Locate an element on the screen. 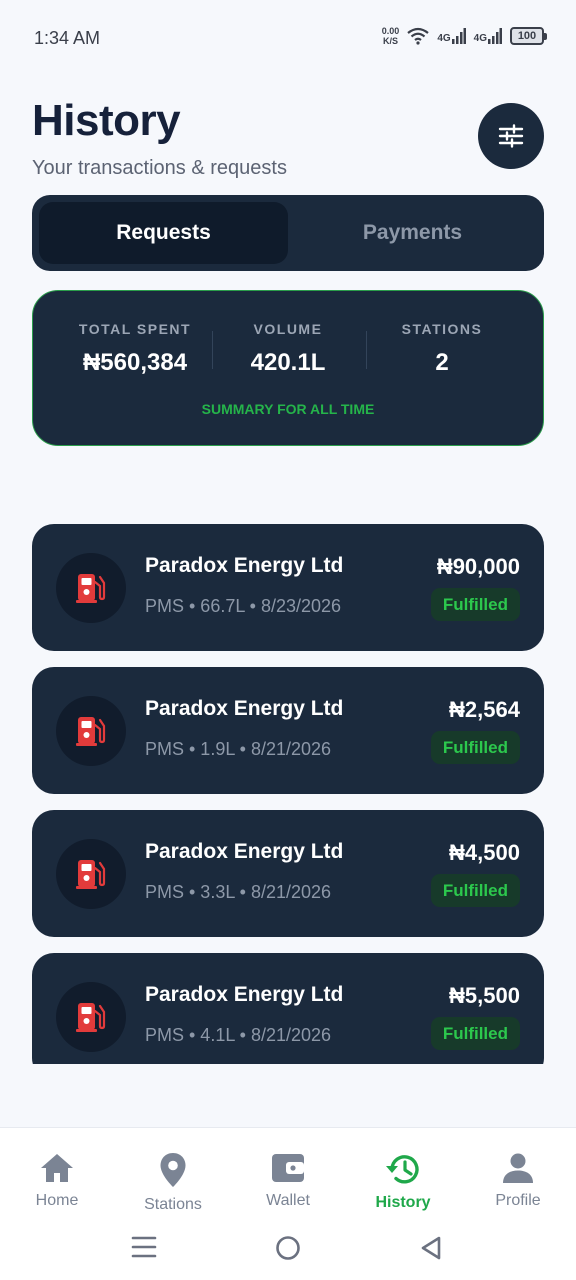  nav-home: Home is located at coordinates (57, 1181).